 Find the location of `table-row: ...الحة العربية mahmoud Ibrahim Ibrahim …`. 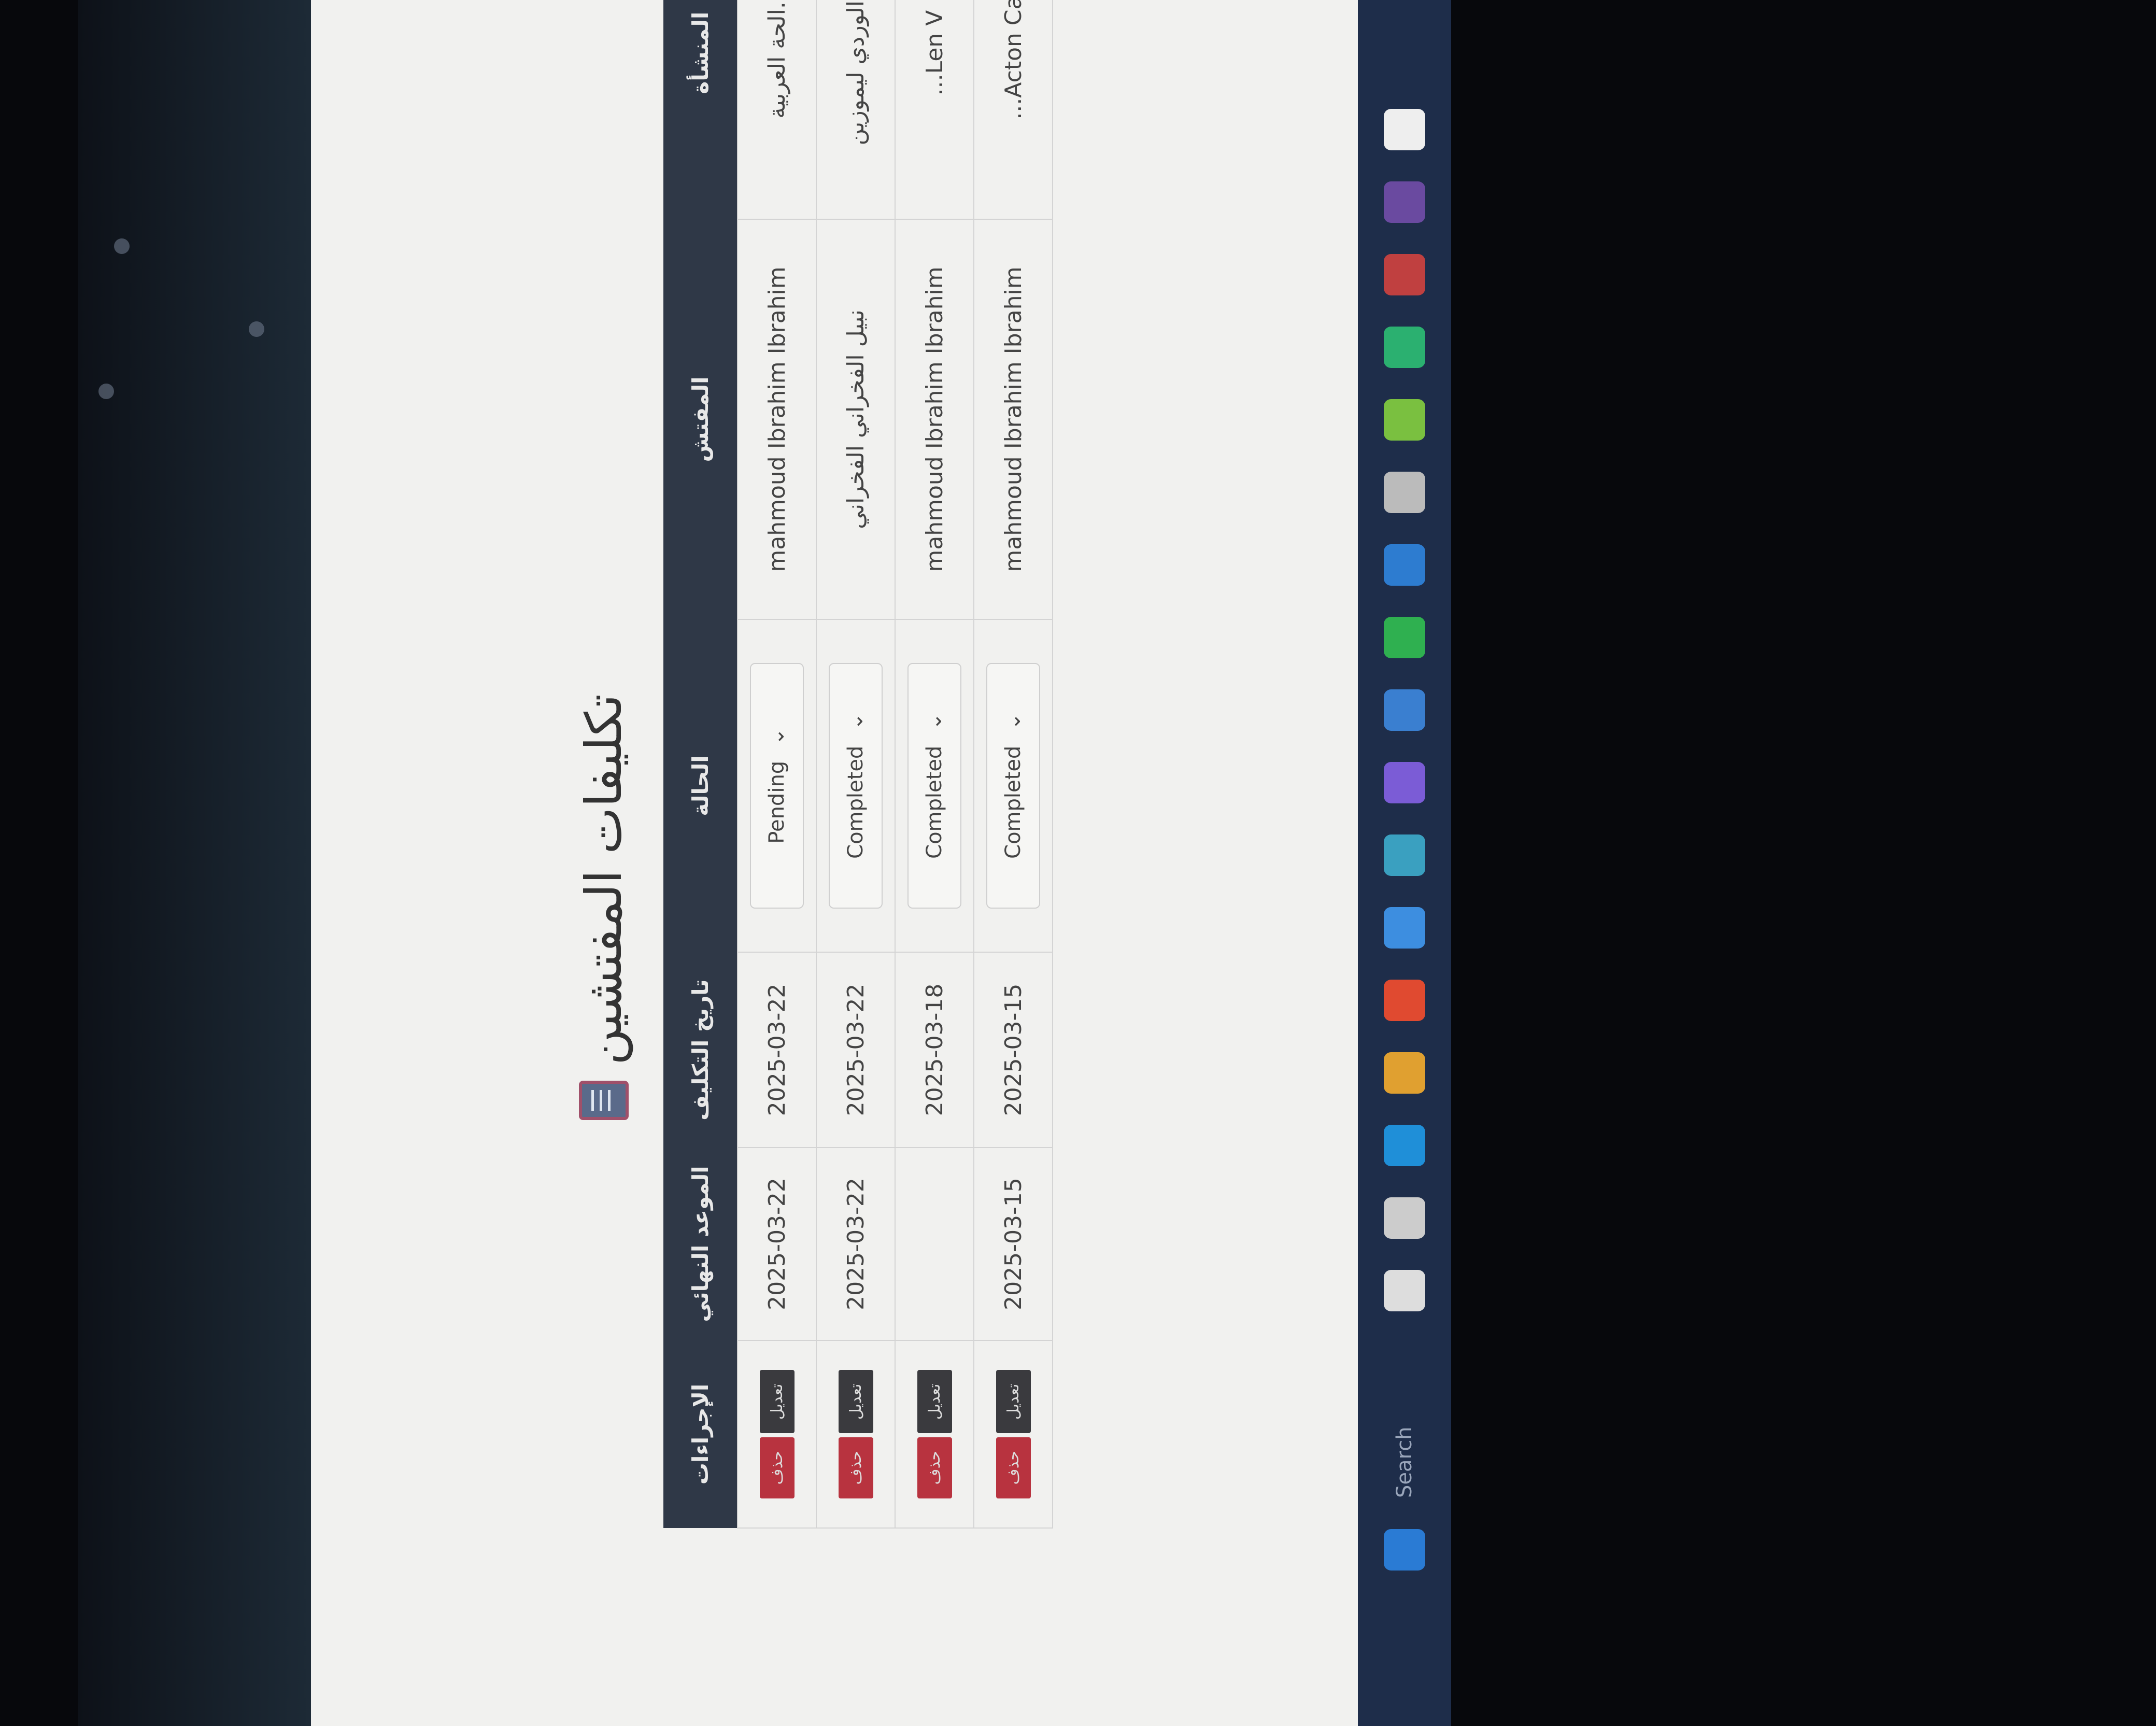

table-row: ...الحة العربية mahmoud Ibrahim Ibrahim … is located at coordinates (777, 764).